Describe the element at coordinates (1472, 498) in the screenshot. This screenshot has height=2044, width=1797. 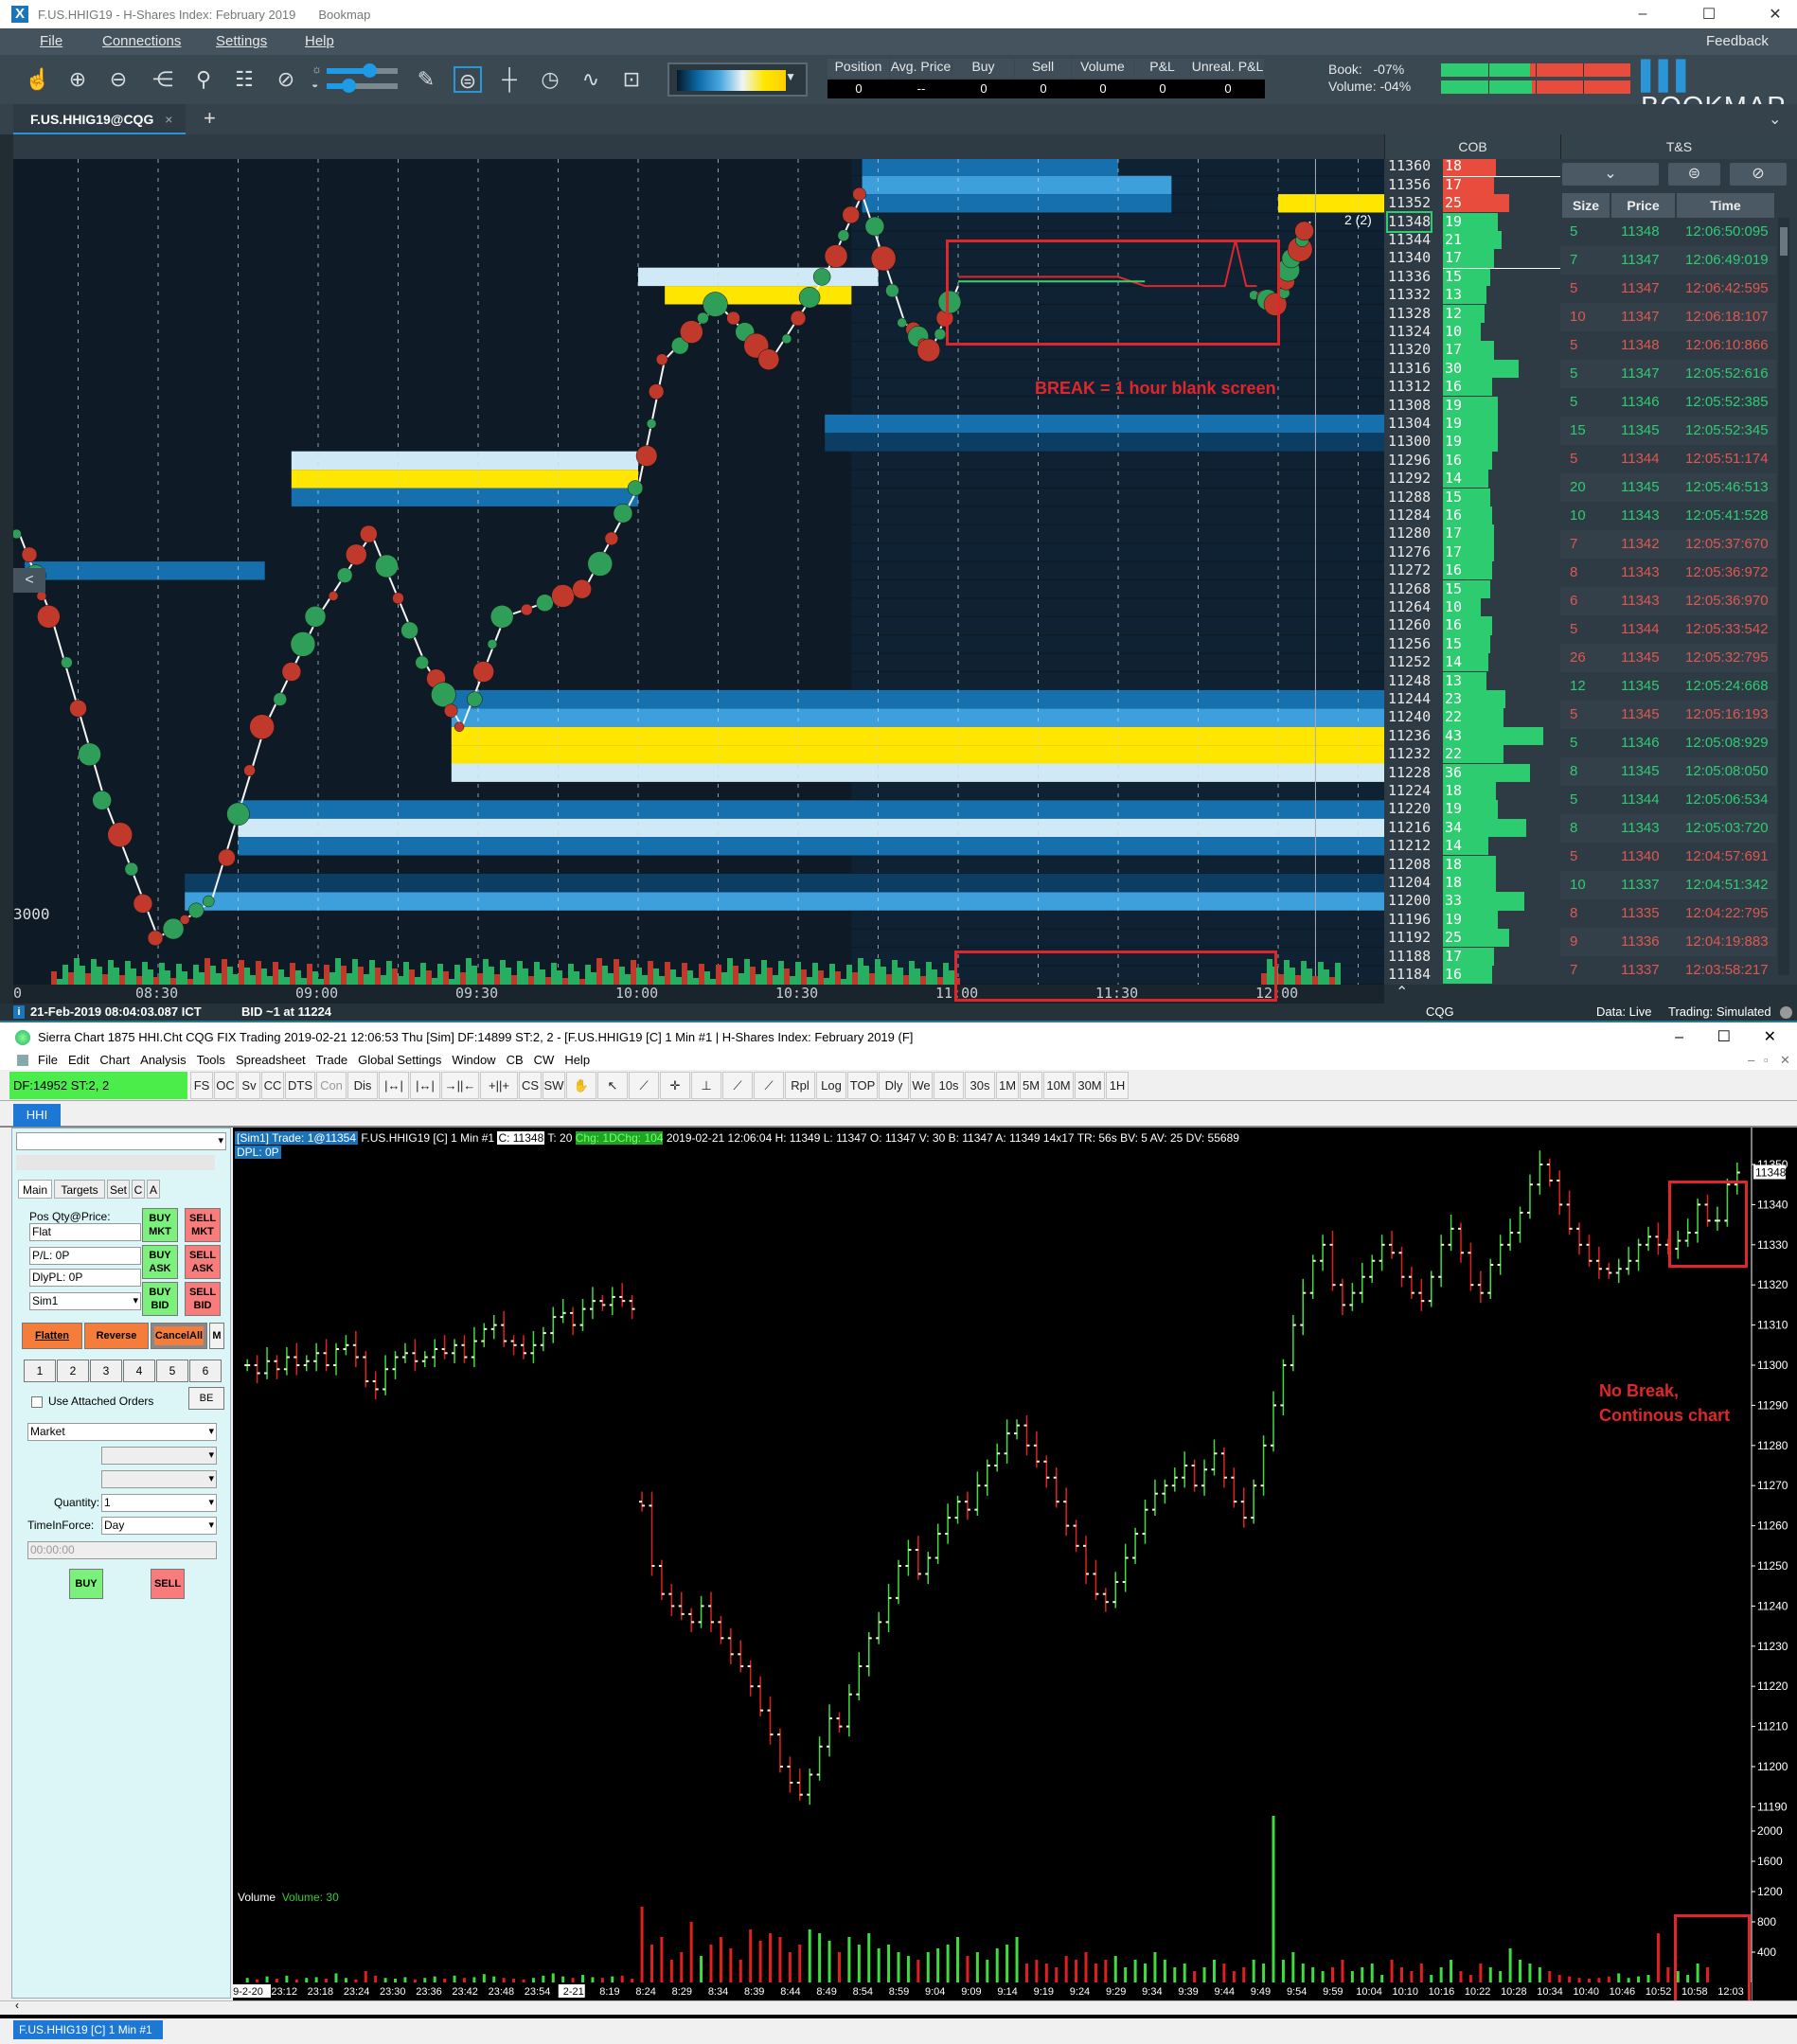
I see `cob-row: 11288 15` at that location.